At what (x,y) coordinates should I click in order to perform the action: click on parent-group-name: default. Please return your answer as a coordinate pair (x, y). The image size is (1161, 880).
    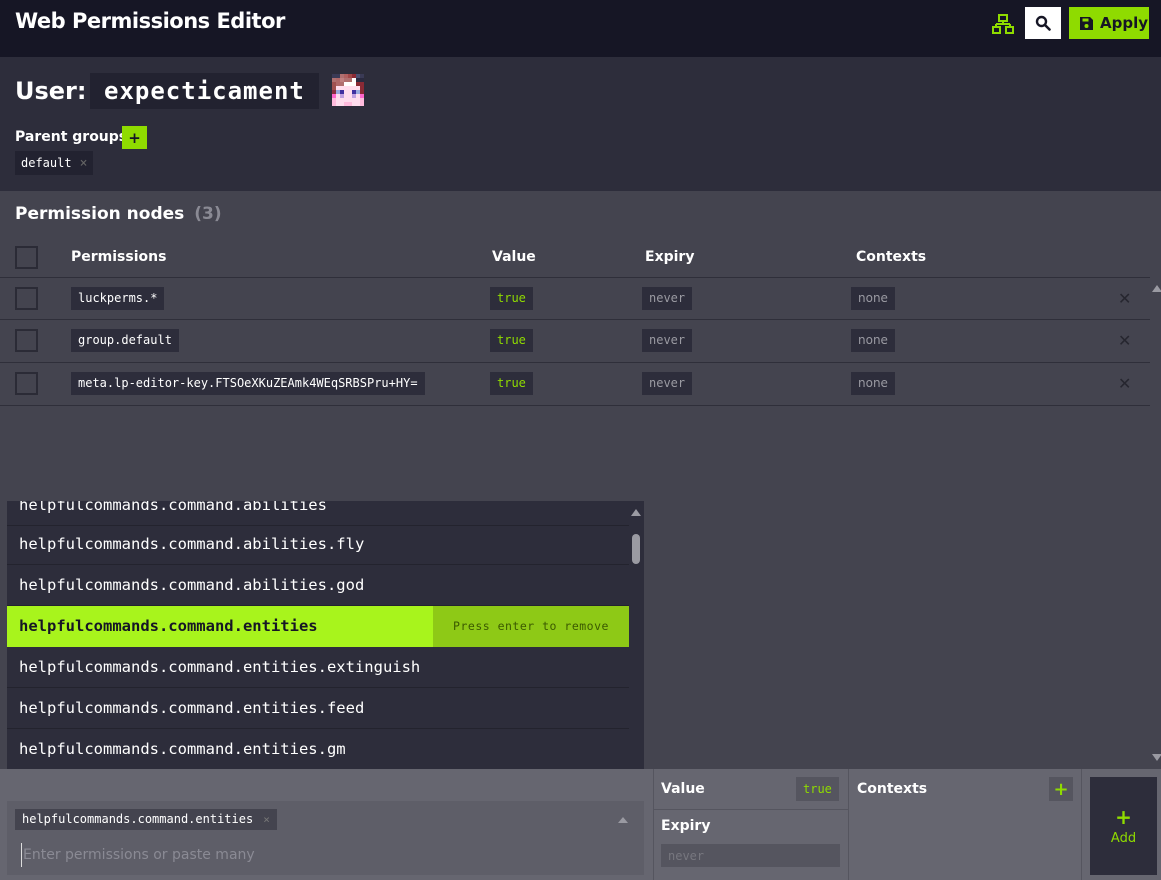
    Looking at the image, I should click on (46, 163).